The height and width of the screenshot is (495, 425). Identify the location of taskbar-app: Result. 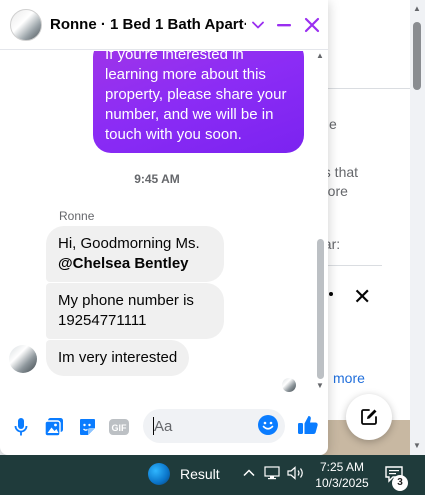
(184, 474).